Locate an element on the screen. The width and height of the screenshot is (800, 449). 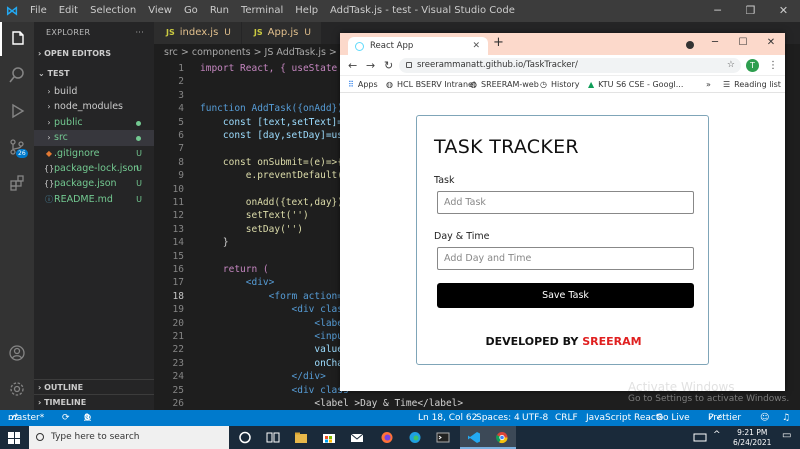
code-line: 3 is located at coordinates (181, 95).